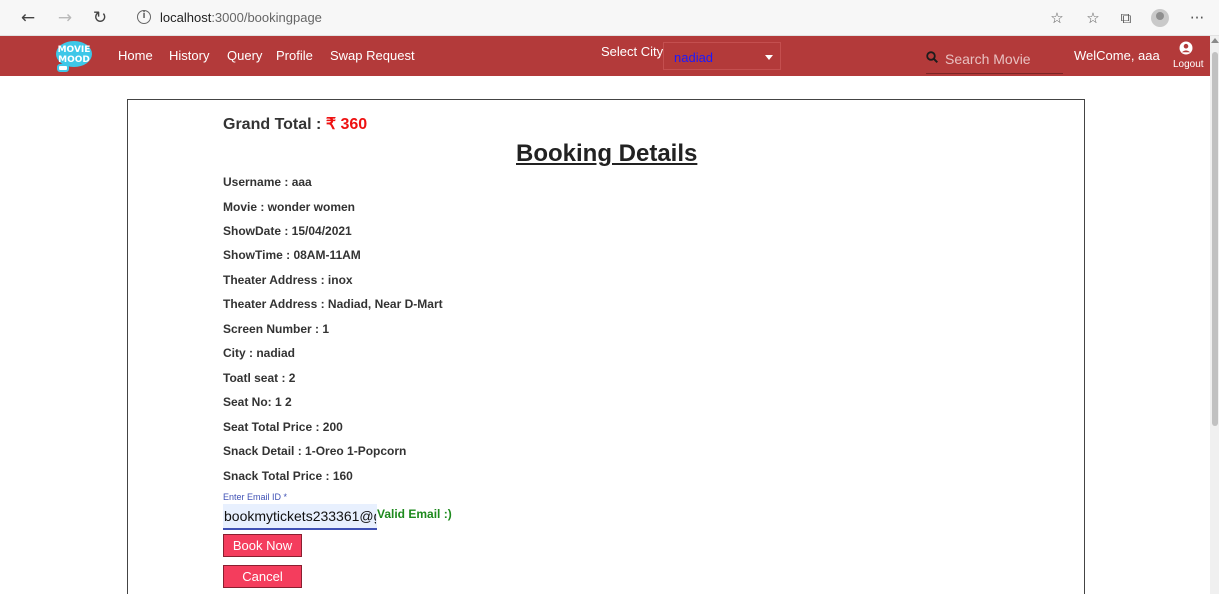 Image resolution: width=1219 pixels, height=594 pixels. Describe the element at coordinates (257, 402) in the screenshot. I see `detail-seat-no: Seat No: 1 2` at that location.